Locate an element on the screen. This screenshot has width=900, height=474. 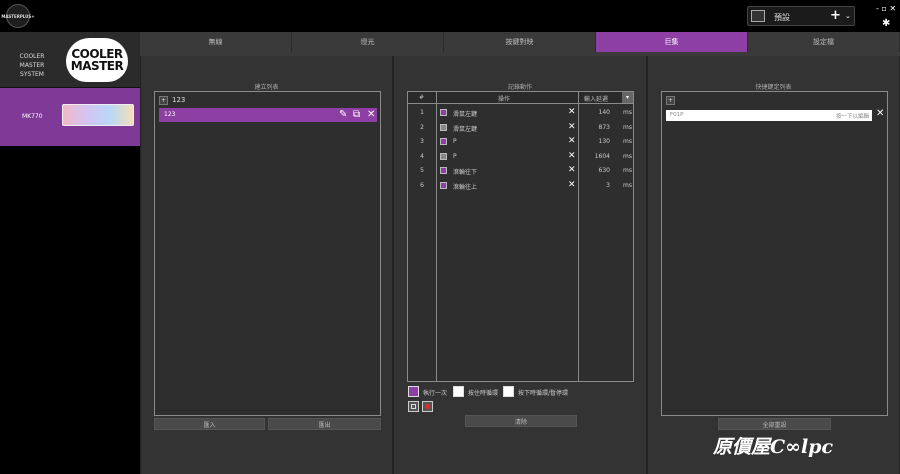
title-bar: MASTERPLUS+ 預設 + ⌄ - ▫ ✕ ✱ is located at coordinates (450, 16).